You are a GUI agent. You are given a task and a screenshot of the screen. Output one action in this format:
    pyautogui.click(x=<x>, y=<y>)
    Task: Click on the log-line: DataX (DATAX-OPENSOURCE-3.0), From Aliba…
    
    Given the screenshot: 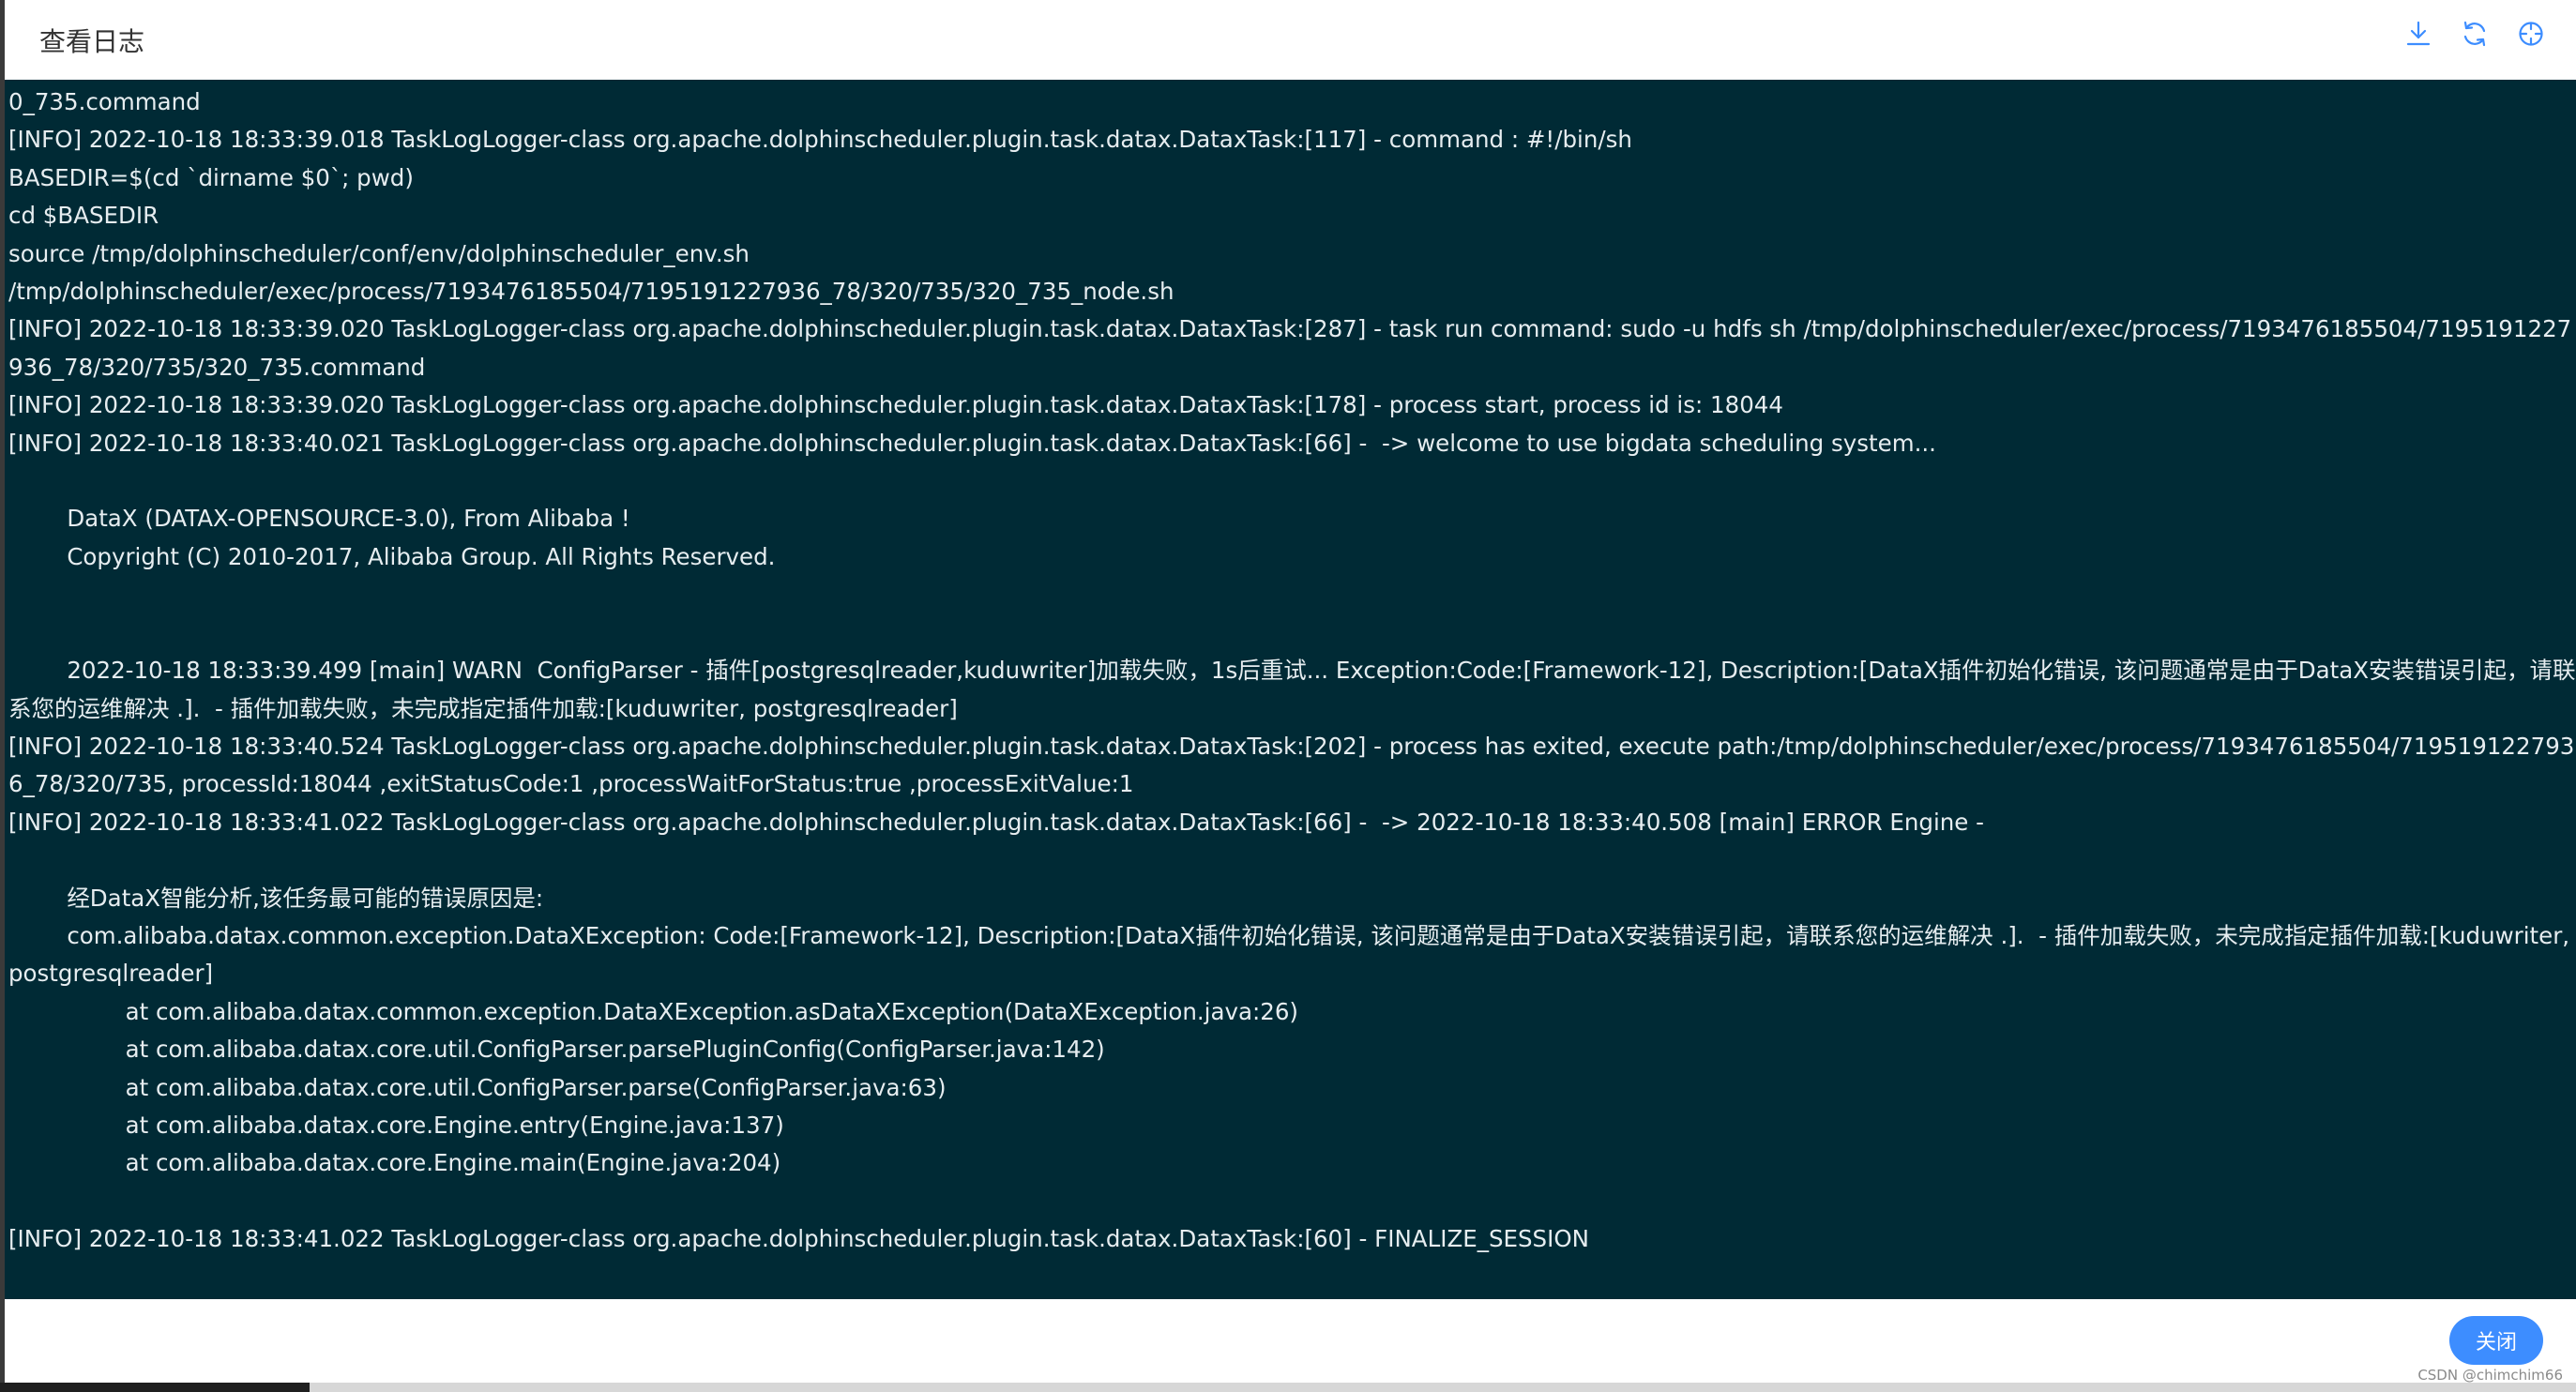 What is the action you would take?
    pyautogui.click(x=319, y=519)
    